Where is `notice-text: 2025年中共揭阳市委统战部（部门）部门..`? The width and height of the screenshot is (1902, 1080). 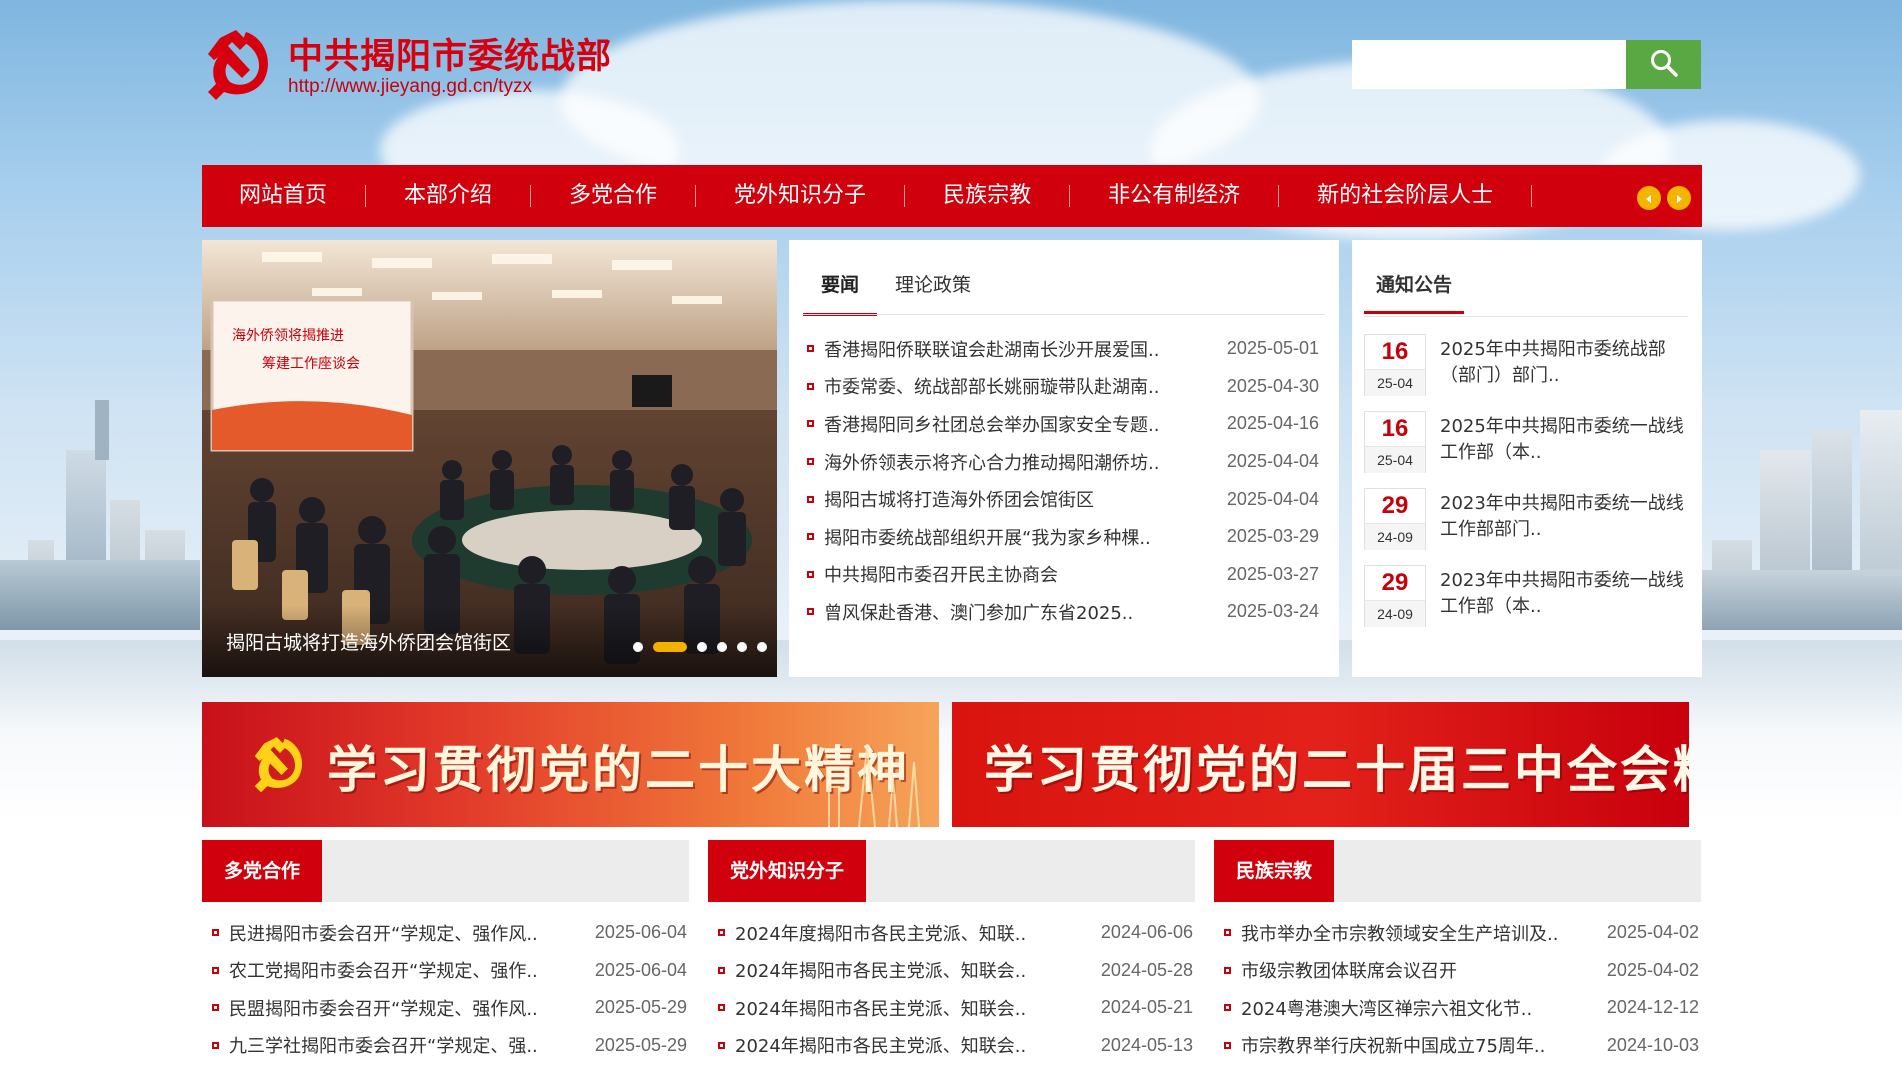 notice-text: 2025年中共揭阳市委统战部（部门）部门.. is located at coordinates (1566, 374).